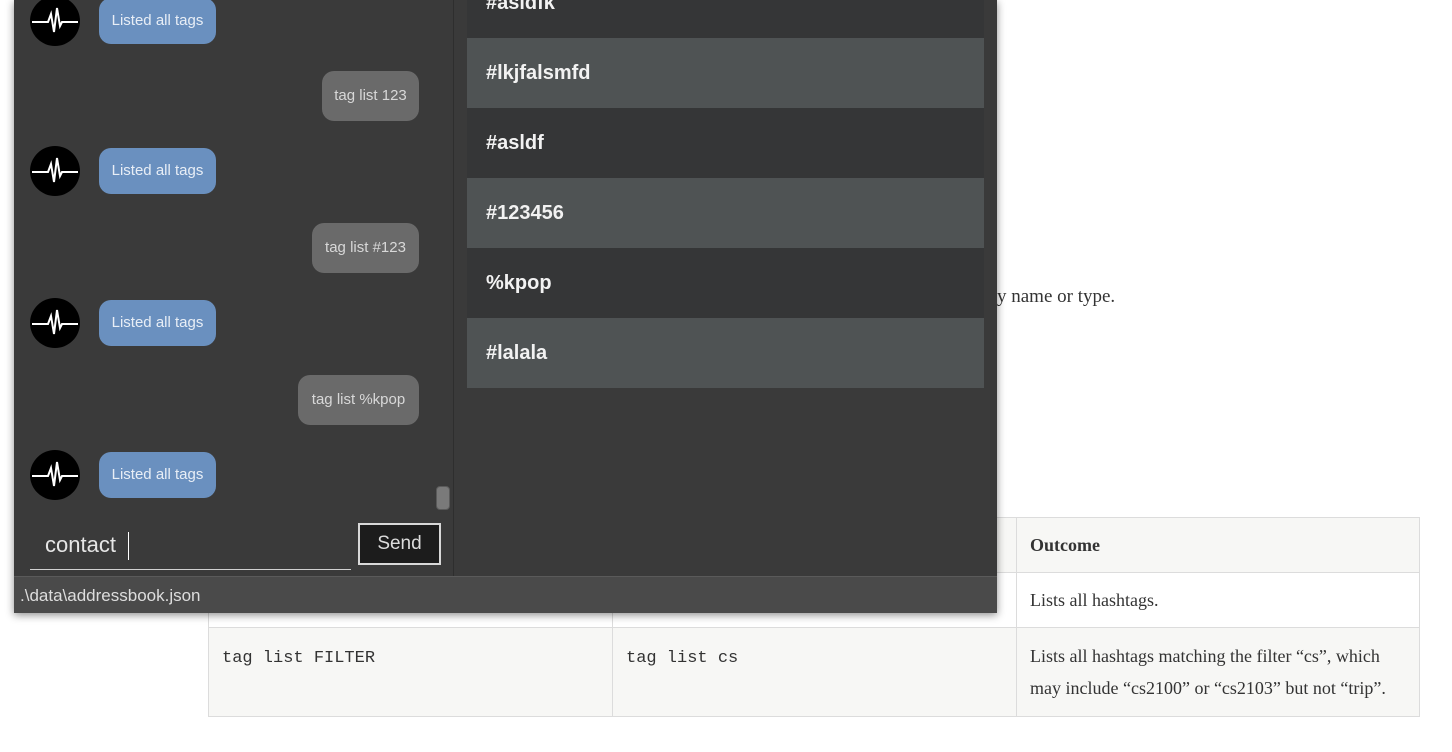 The width and height of the screenshot is (1452, 752). What do you see at coordinates (370, 96) in the screenshot?
I see `user-bubble: tag list 123` at bounding box center [370, 96].